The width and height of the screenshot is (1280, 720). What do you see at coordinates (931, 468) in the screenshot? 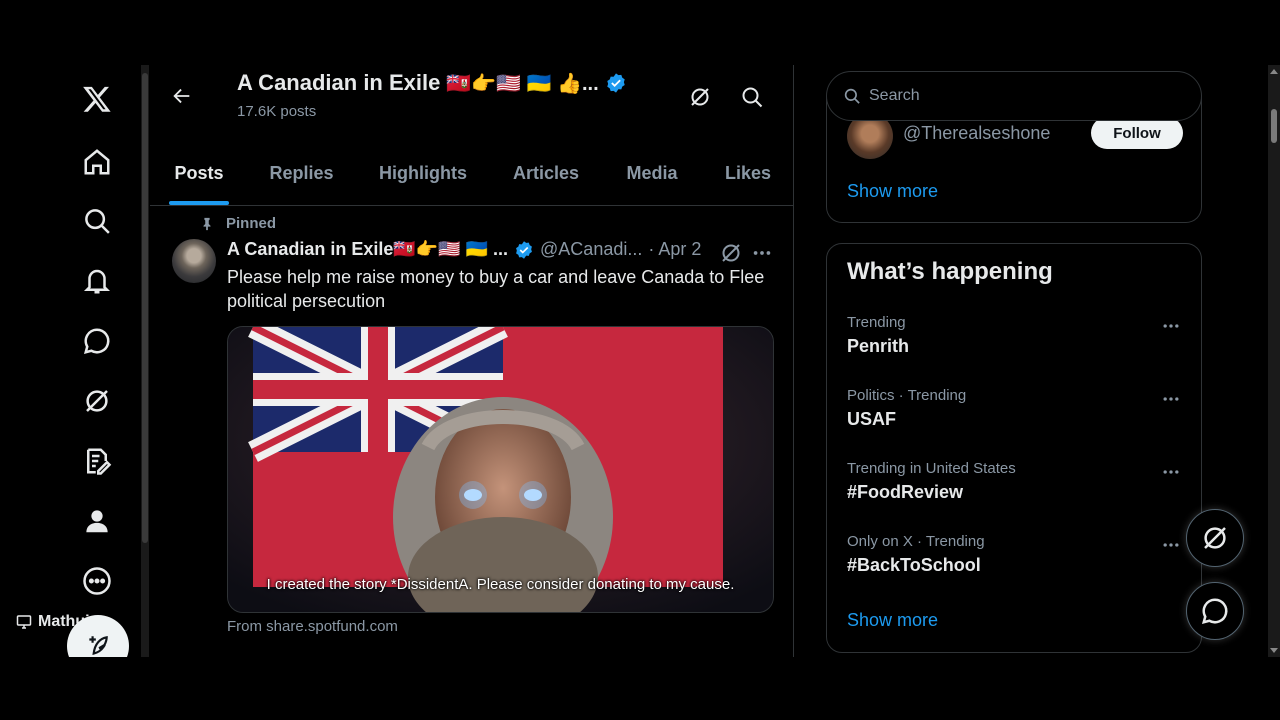
I see `trend-meta: Trending in United States` at bounding box center [931, 468].